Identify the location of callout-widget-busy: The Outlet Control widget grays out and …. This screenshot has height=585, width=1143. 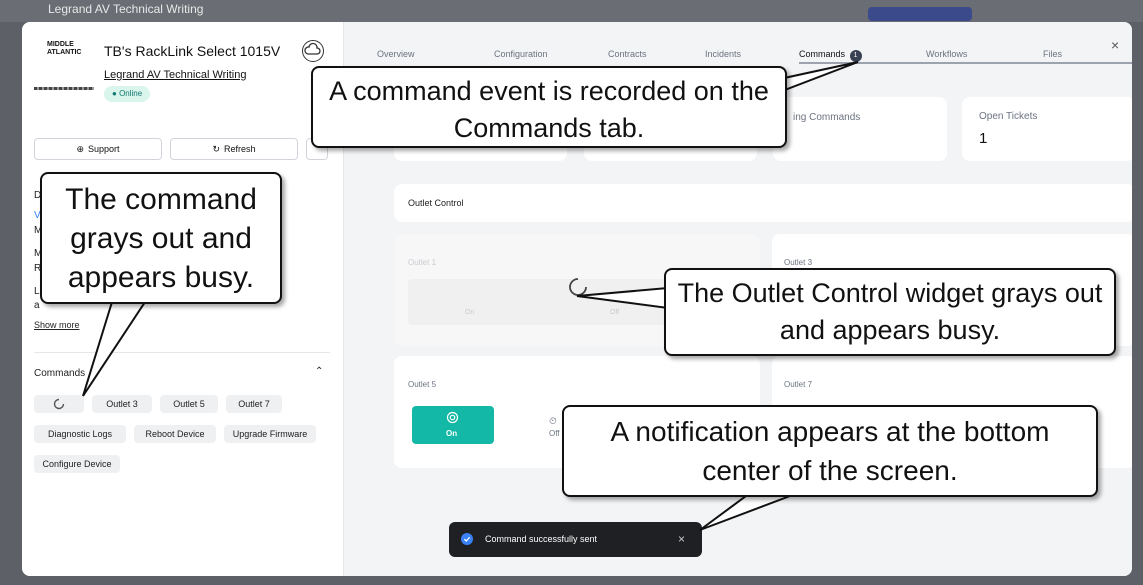
(890, 312).